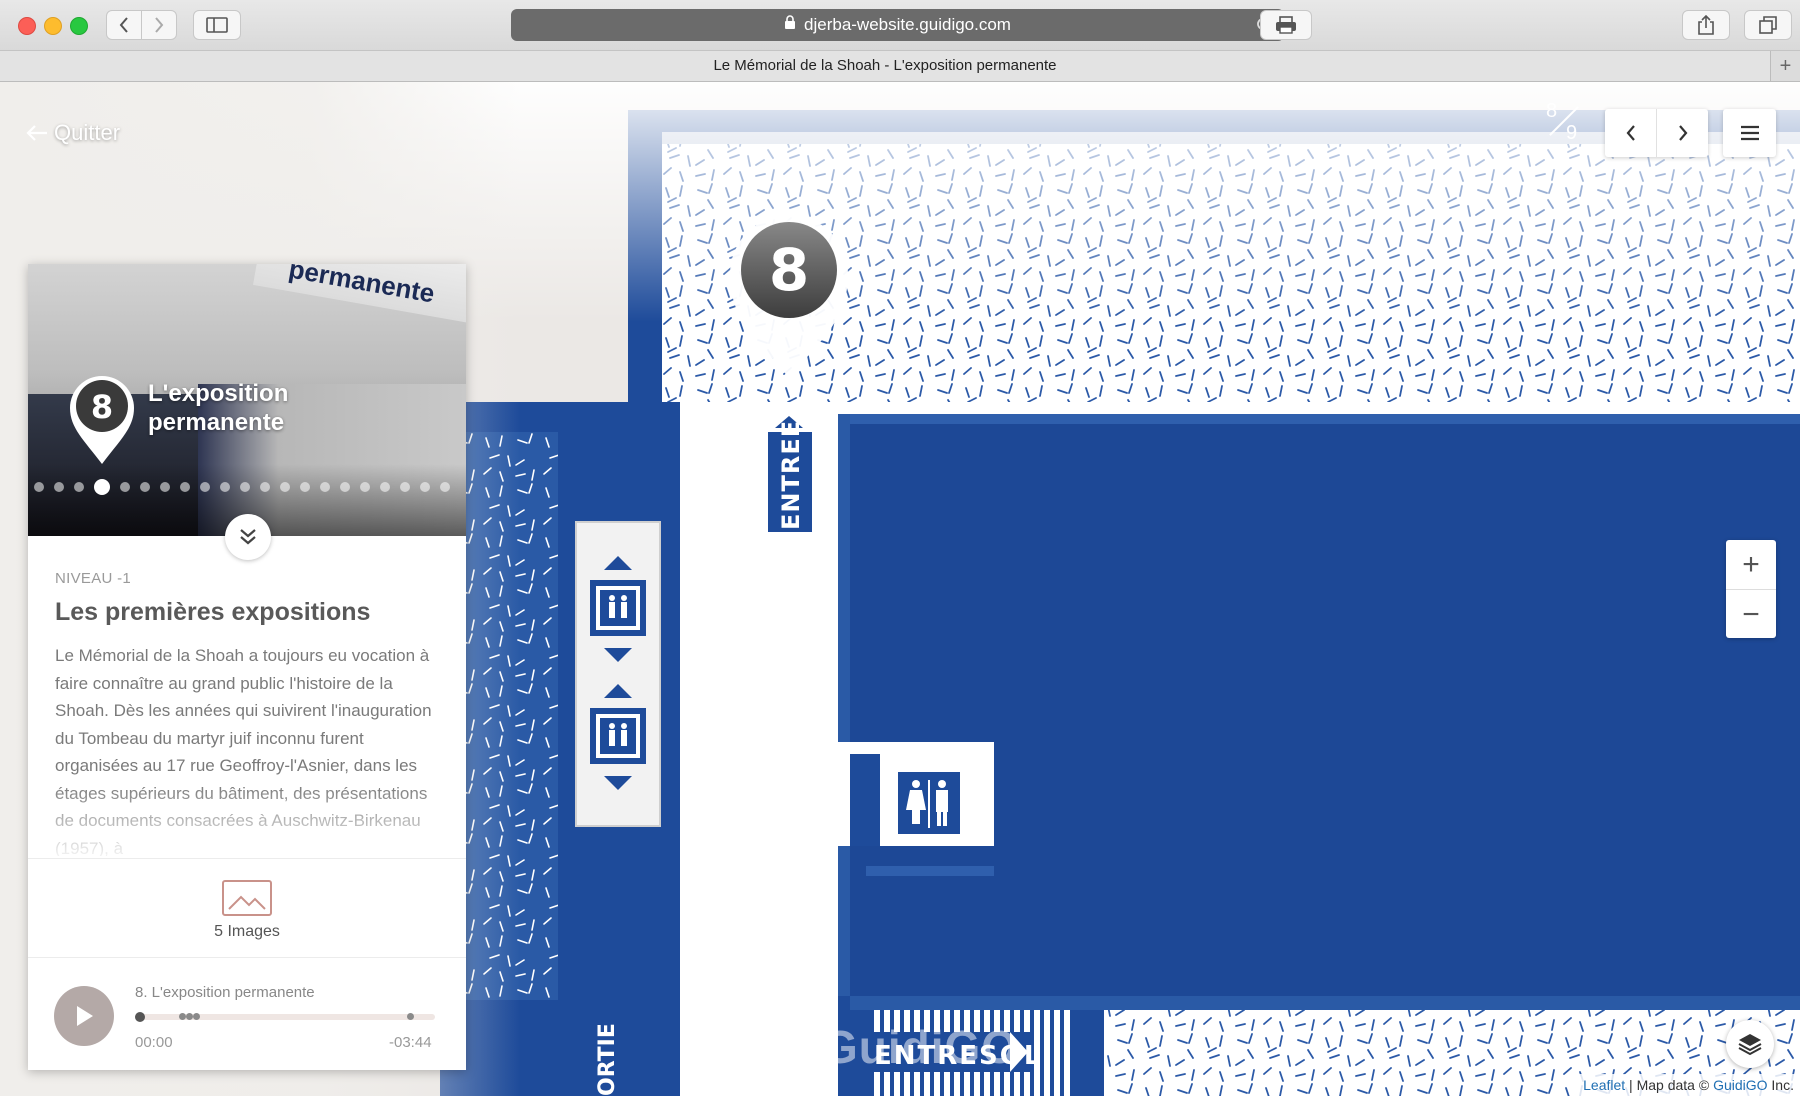 Image resolution: width=1800 pixels, height=1096 pixels. I want to click on entree-sign: ENTREE, so click(790, 474).